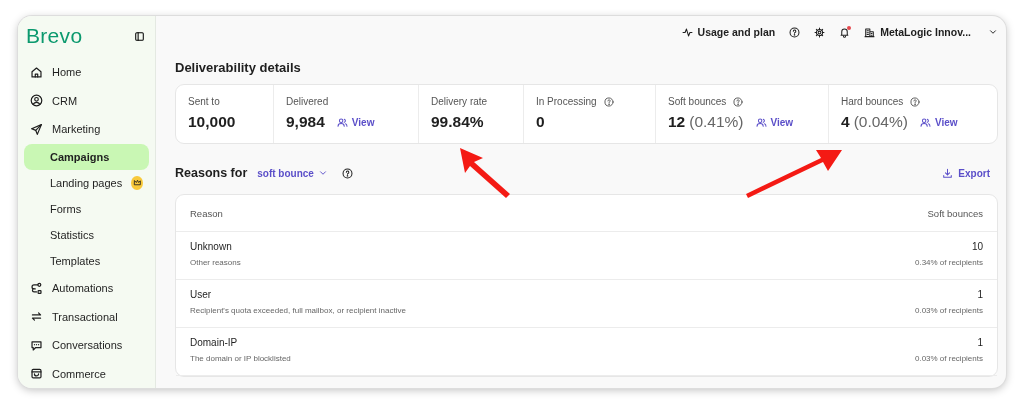 The width and height of the screenshot is (1024, 406). I want to click on reason-description: The domain or IP blocklisted, so click(240, 358).